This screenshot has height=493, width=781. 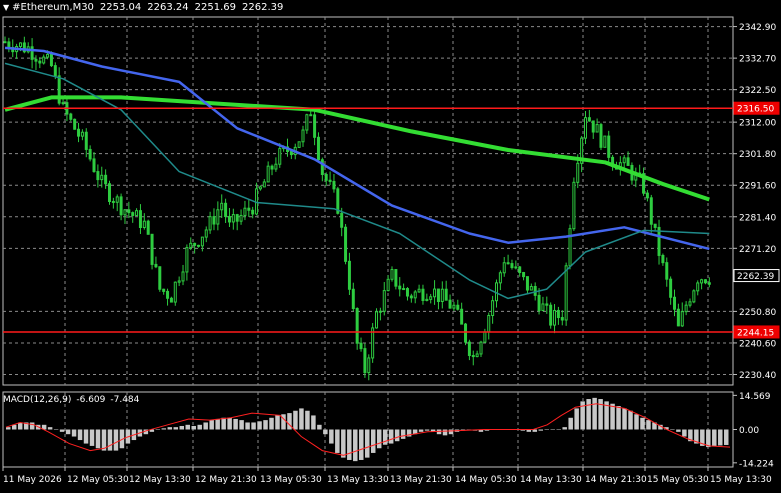 What do you see at coordinates (98, 480) in the screenshot?
I see `time-axis-label: 12 May 05:30` at bounding box center [98, 480].